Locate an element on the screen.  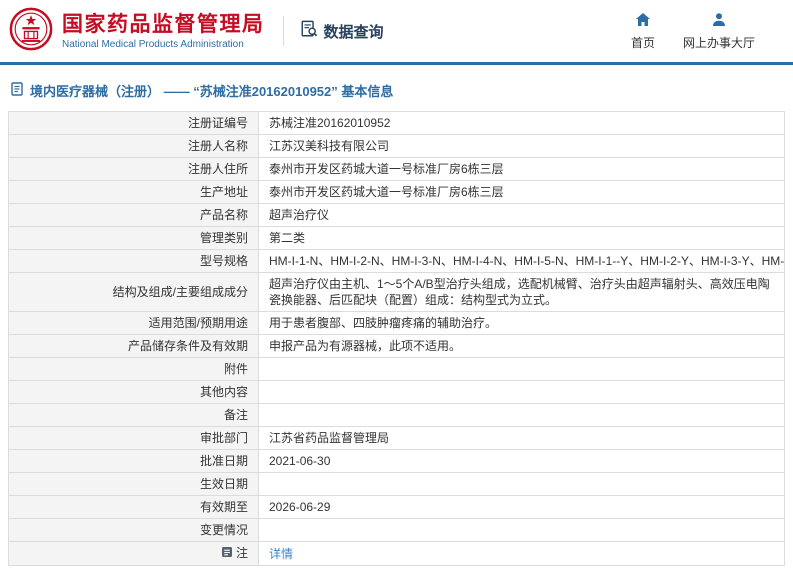
field-label: 变更情况 is located at coordinates (133, 530).